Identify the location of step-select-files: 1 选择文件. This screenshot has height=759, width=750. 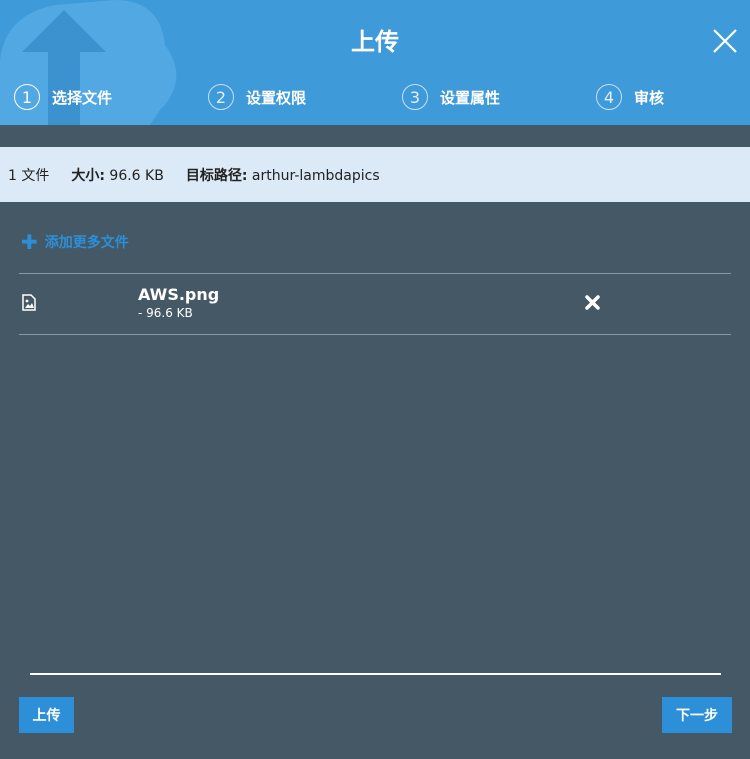
(63, 97).